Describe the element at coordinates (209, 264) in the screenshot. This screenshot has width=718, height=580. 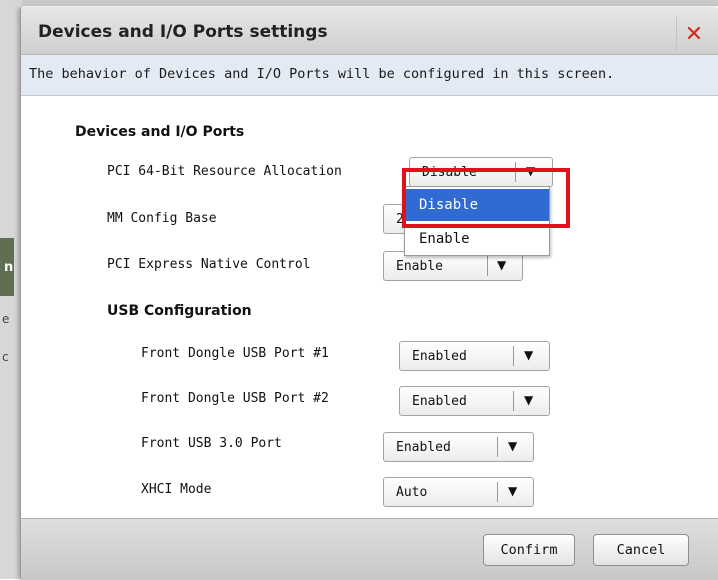
I see `pcie-native-label: PCI Express Native Control` at that location.